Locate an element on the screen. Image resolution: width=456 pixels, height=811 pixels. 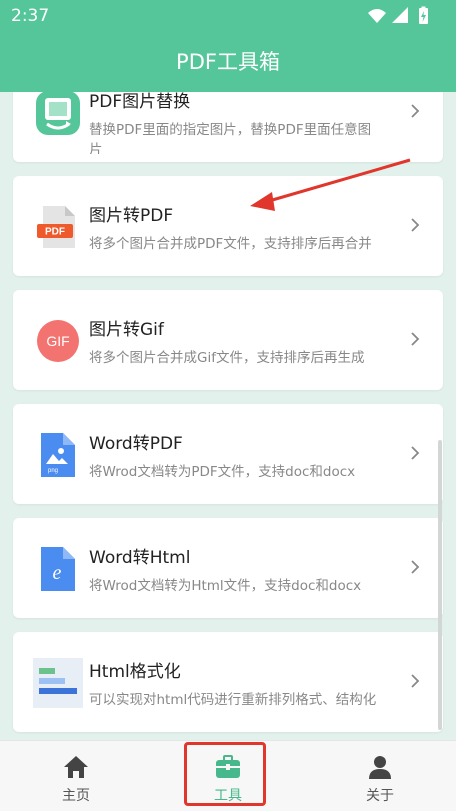
signal-icon is located at coordinates (400, 15).